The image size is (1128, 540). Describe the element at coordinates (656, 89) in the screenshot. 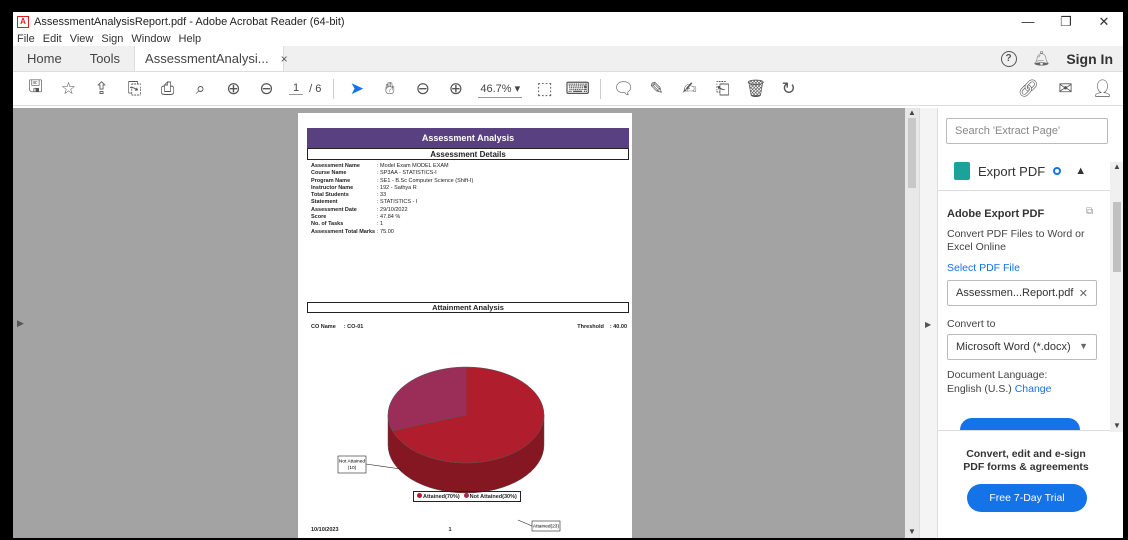

I see `highlight-pen-icon: ✎` at that location.